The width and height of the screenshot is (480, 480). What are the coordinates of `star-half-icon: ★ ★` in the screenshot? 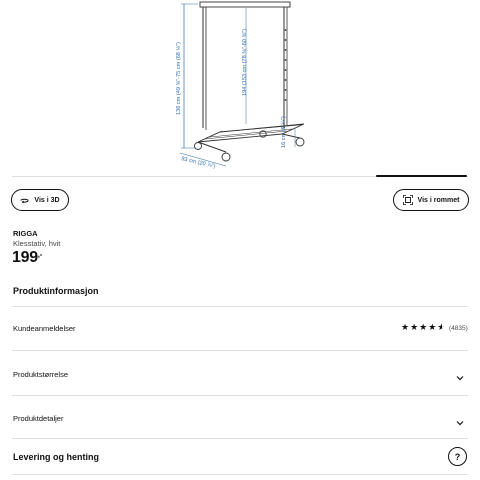 It's located at (441, 327).